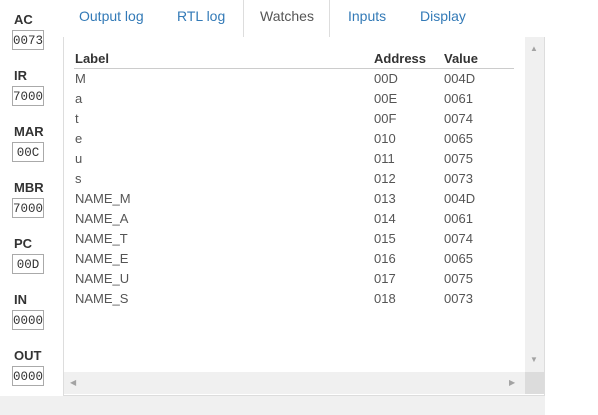 The height and width of the screenshot is (415, 598). Describe the element at coordinates (294, 68) in the screenshot. I see `header-divider` at that location.